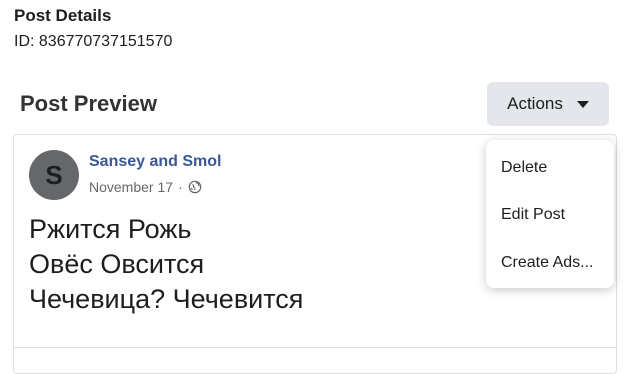 This screenshot has width=627, height=374. What do you see at coordinates (315, 347) in the screenshot?
I see `post-card-divider` at bounding box center [315, 347].